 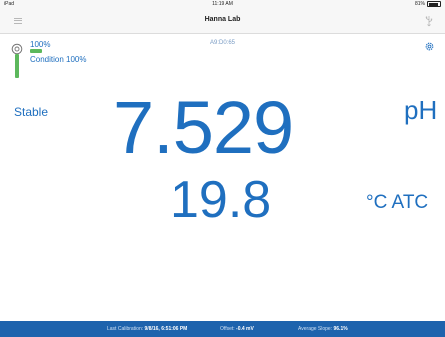 I want to click on probe-condition: Condition 100%, so click(x=58, y=59).